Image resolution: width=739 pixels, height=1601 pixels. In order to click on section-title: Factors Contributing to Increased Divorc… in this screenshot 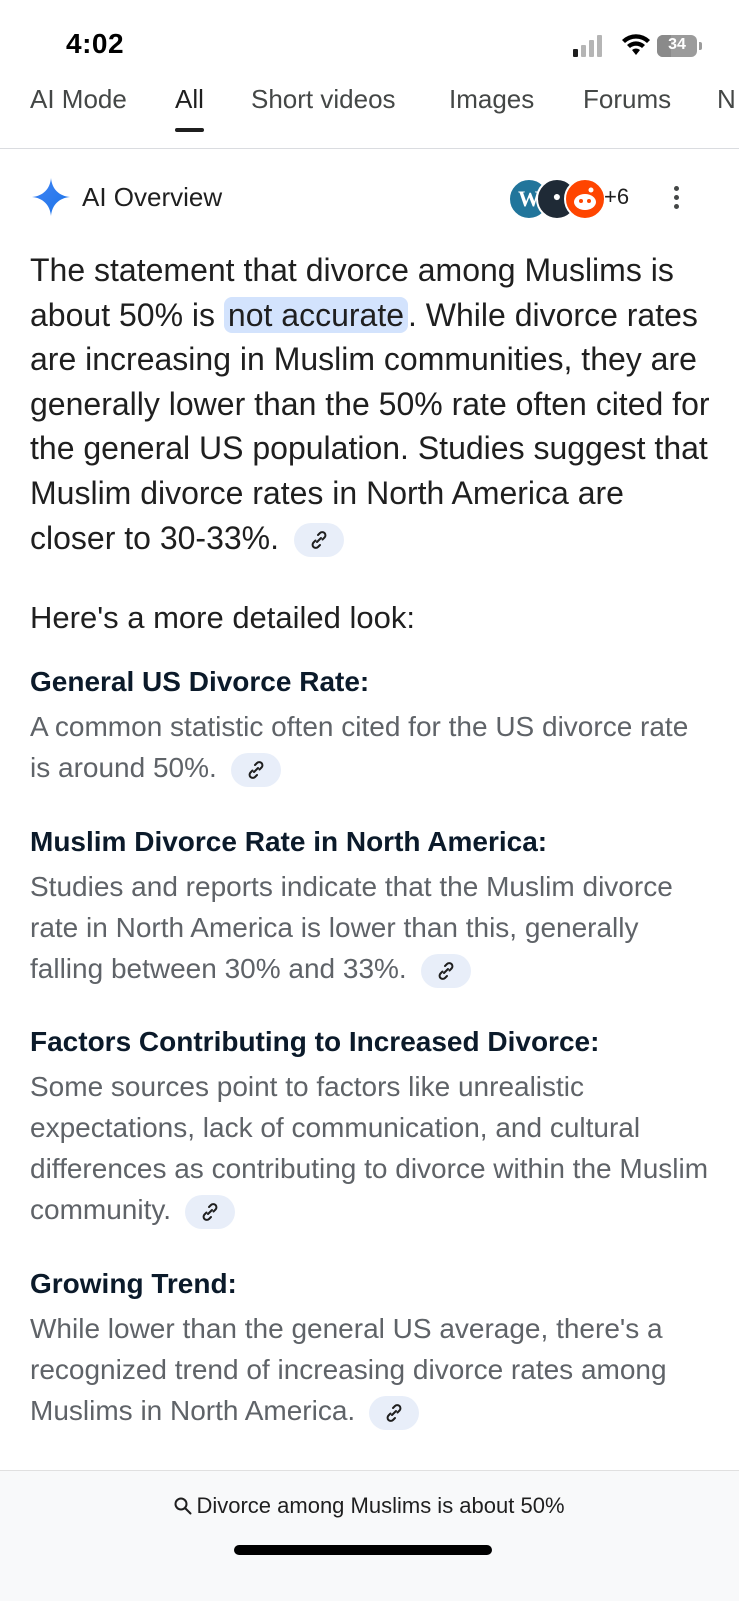, I will do `click(315, 1041)`.